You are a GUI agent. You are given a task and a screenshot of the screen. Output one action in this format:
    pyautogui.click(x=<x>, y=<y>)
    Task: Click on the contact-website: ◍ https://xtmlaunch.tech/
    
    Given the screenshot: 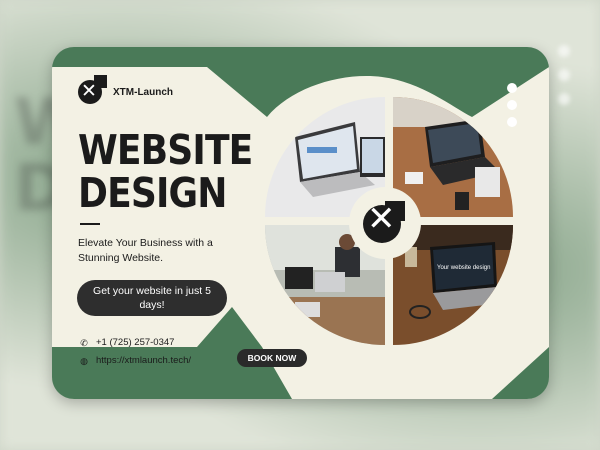 What is the action you would take?
    pyautogui.click(x=135, y=360)
    